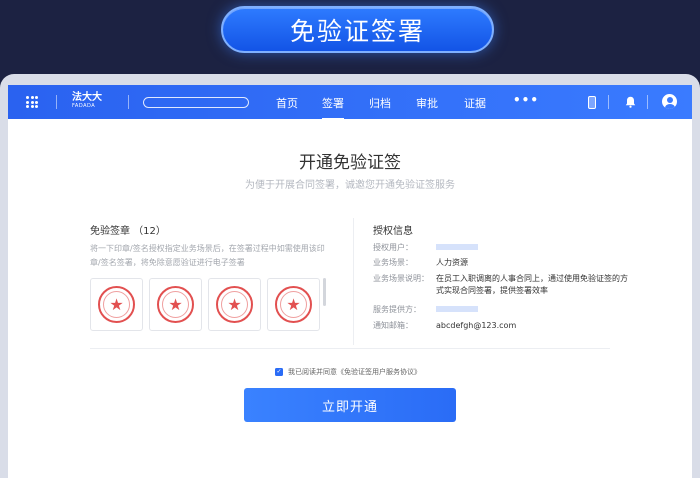  Describe the element at coordinates (324, 292) in the screenshot. I see `seal-list-scrollbar` at that location.